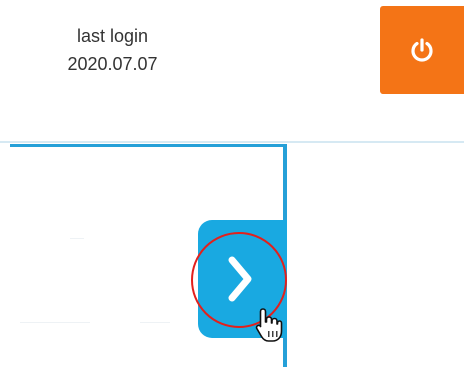  I want to click on logout-button, so click(422, 50).